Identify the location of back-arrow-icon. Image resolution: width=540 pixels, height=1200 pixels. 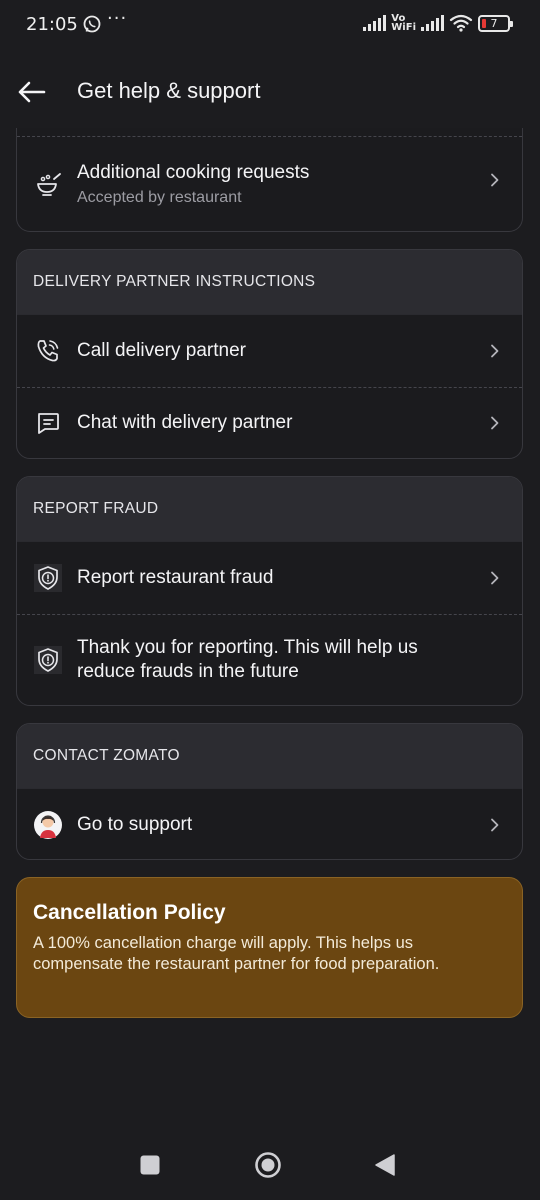
(32, 92).